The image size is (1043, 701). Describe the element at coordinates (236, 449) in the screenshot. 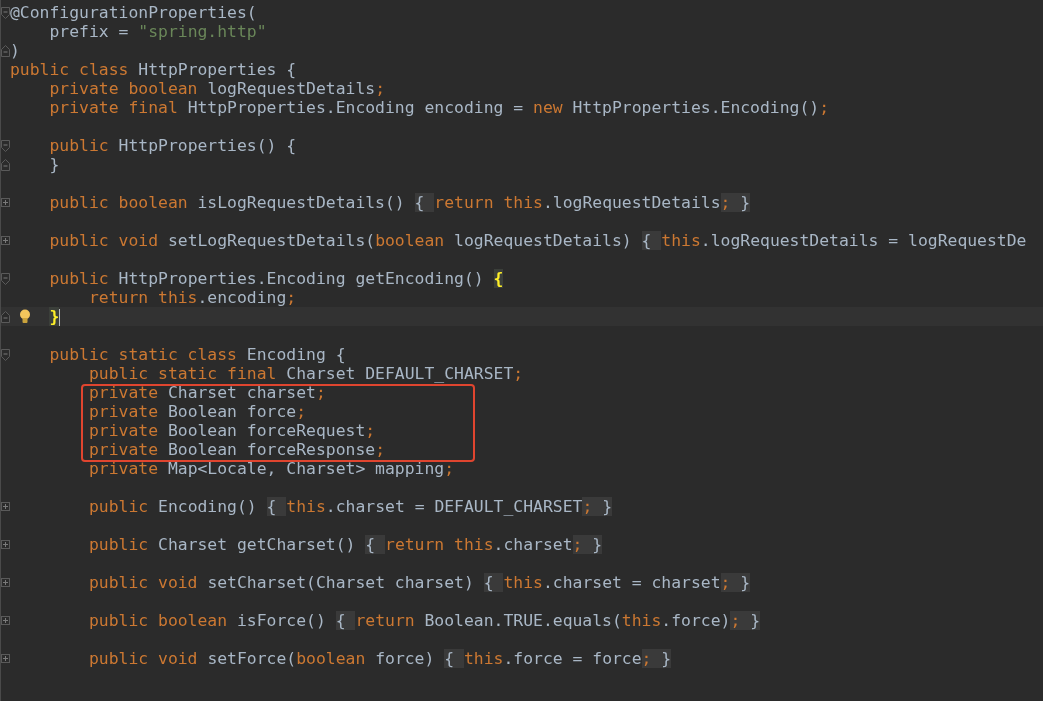

I see `code-line: private Boolean forceResponse;` at that location.